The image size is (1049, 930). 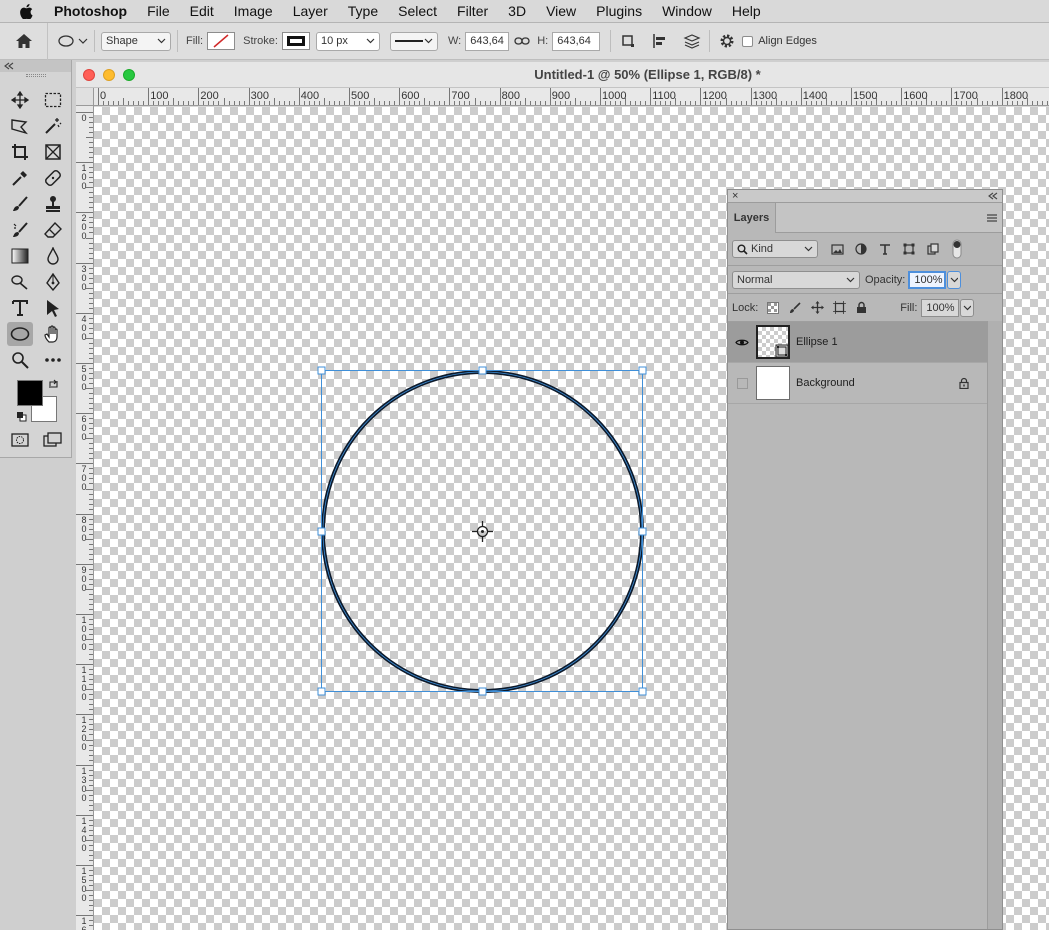 I want to click on handle-bottom-right, so click(x=642, y=691).